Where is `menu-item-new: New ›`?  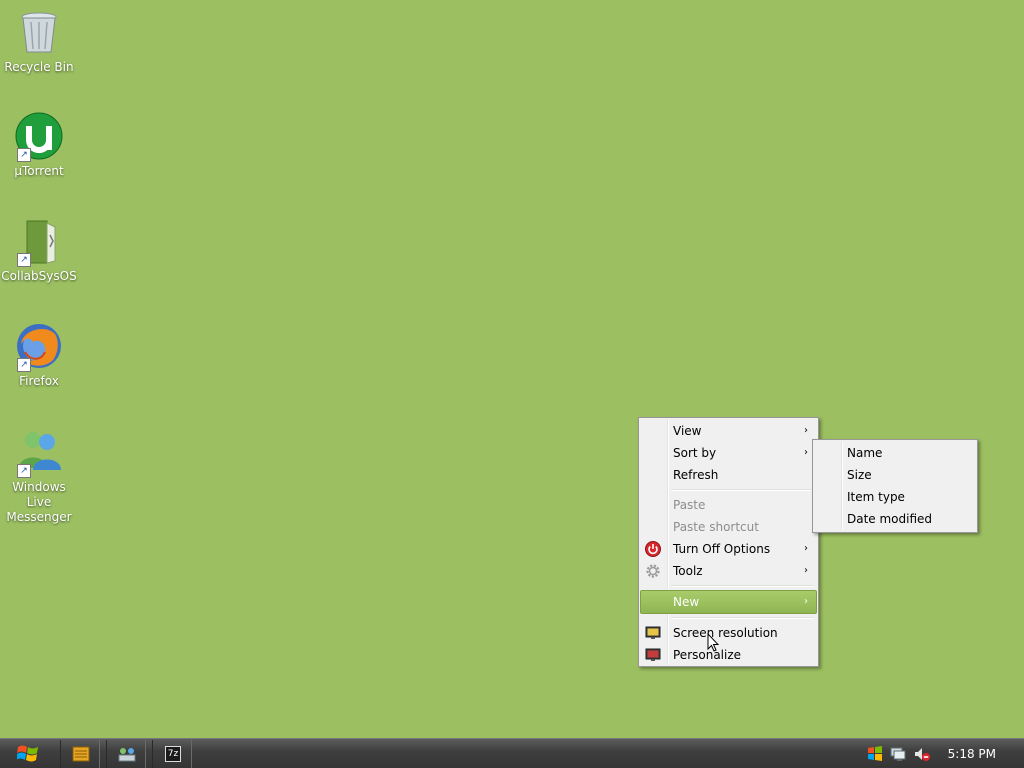 menu-item-new: New › is located at coordinates (728, 602).